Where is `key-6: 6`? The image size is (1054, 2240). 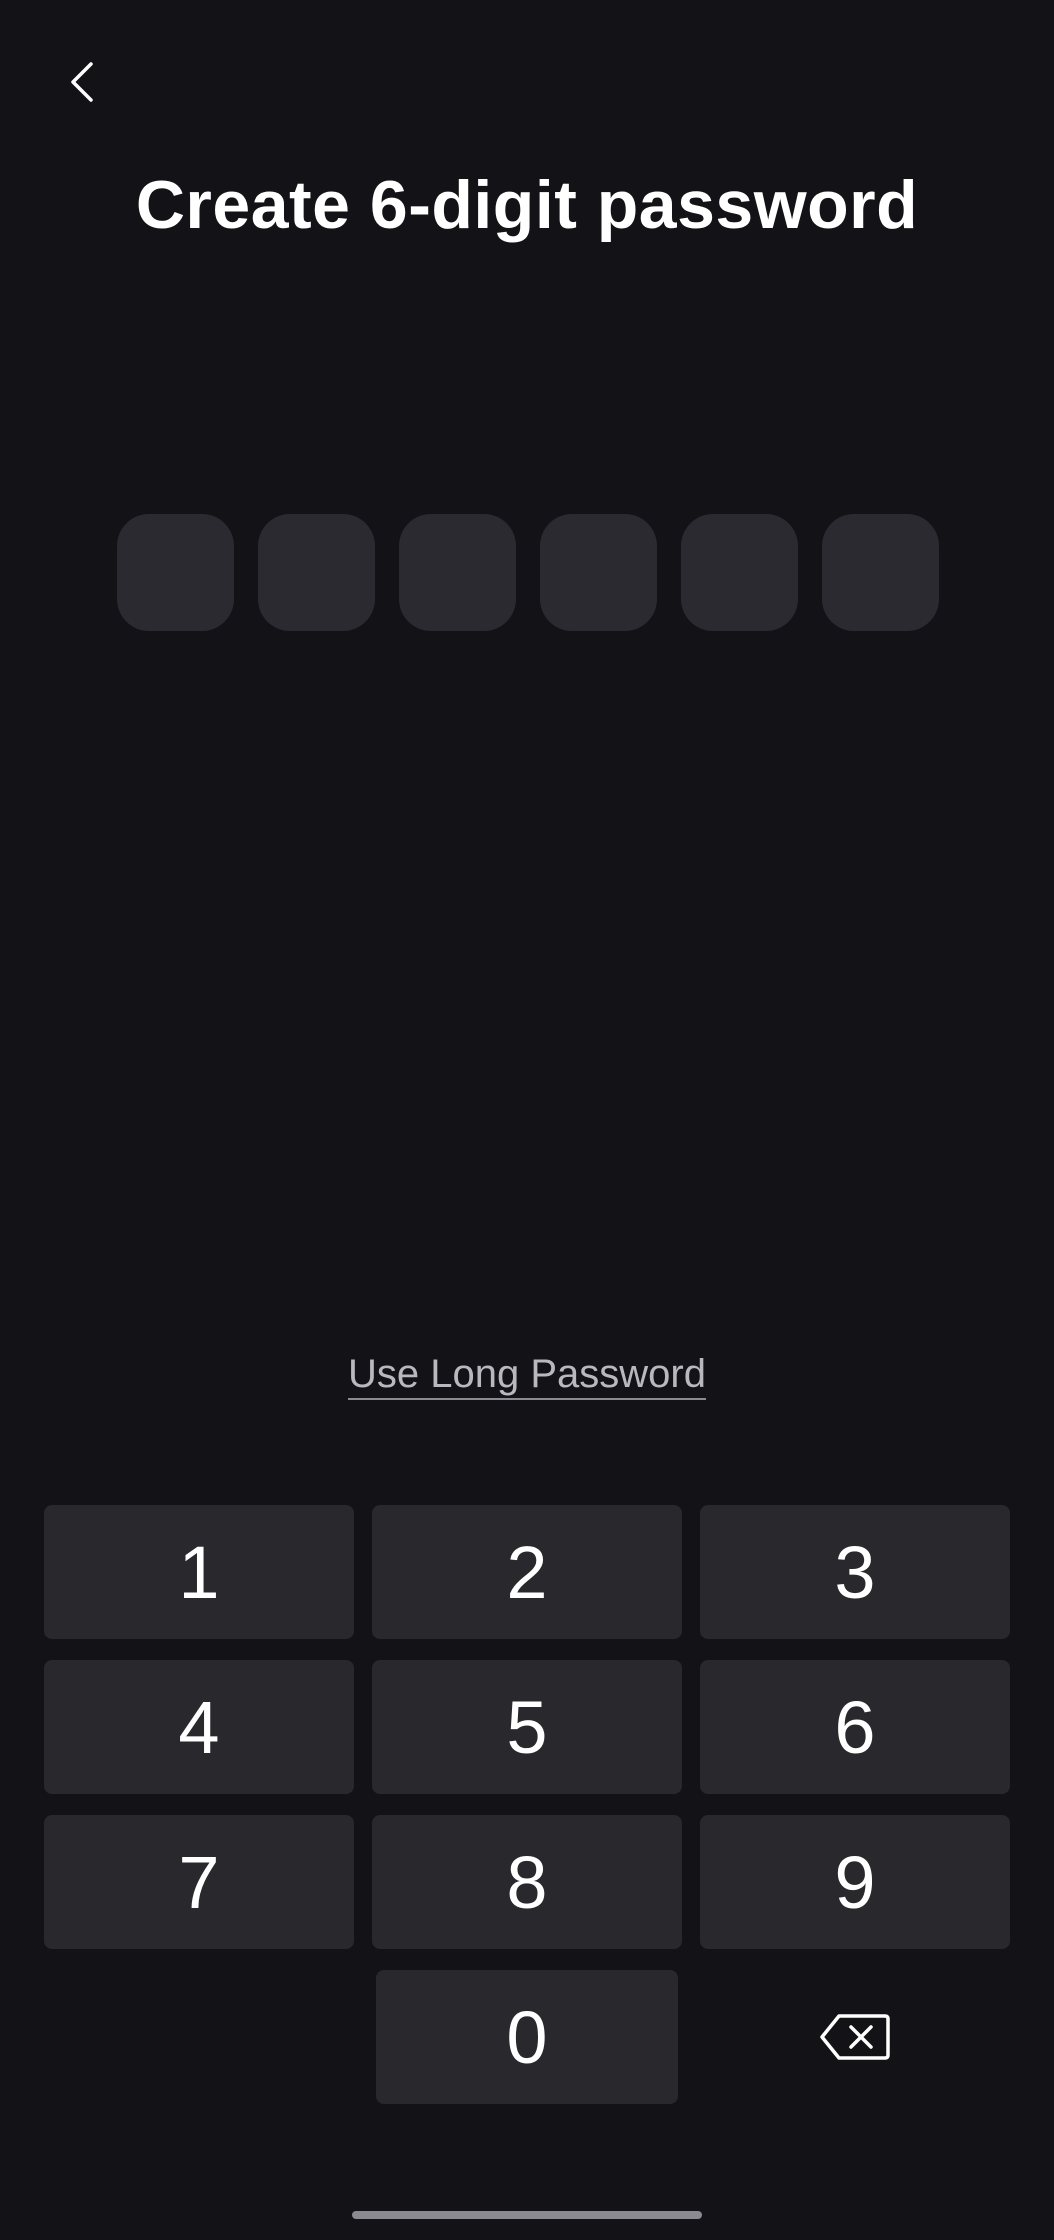
key-6: 6 is located at coordinates (855, 1727).